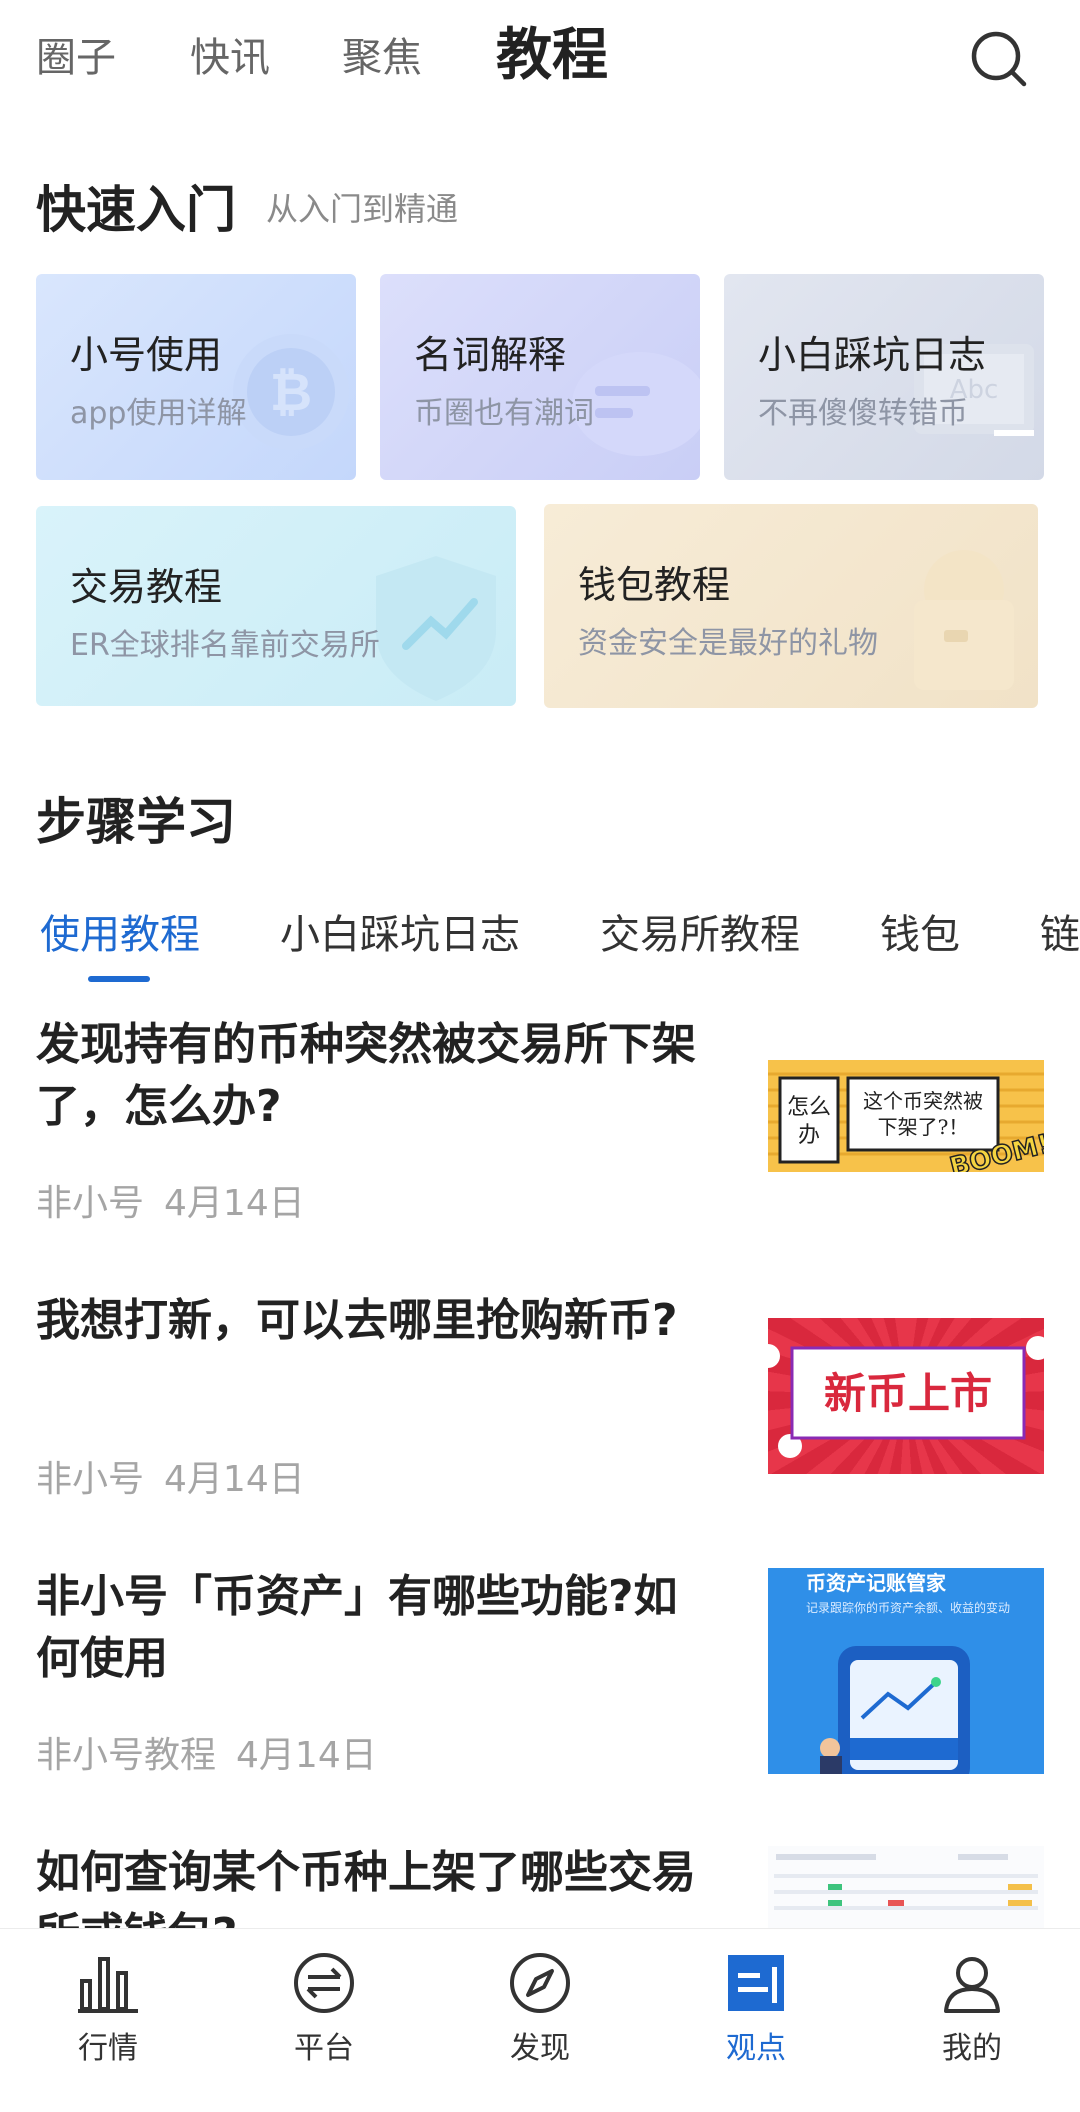 Image resolution: width=1080 pixels, height=2112 pixels. Describe the element at coordinates (504, 413) in the screenshot. I see `card-subtitle: 币圈也有潮词` at that location.